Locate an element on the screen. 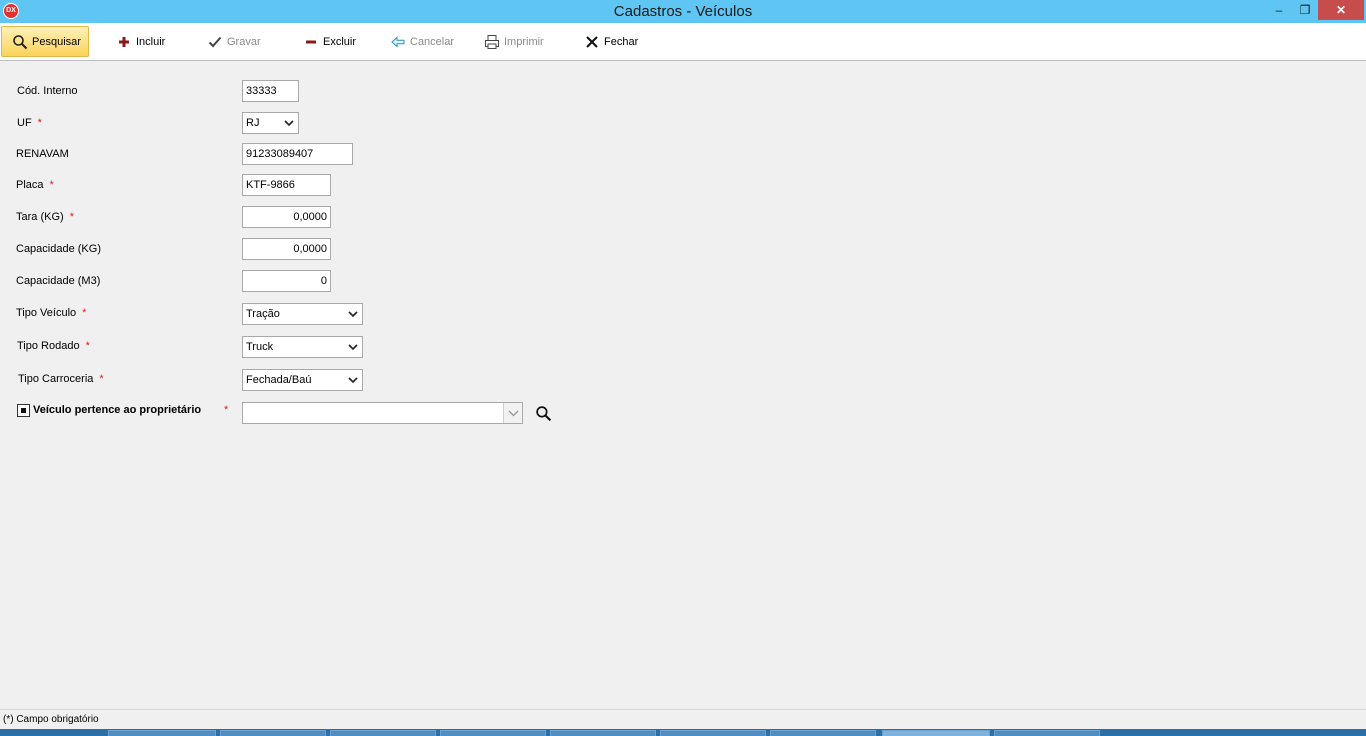 The image size is (1366, 736). tipo-veiculo-value: Tração is located at coordinates (263, 314).